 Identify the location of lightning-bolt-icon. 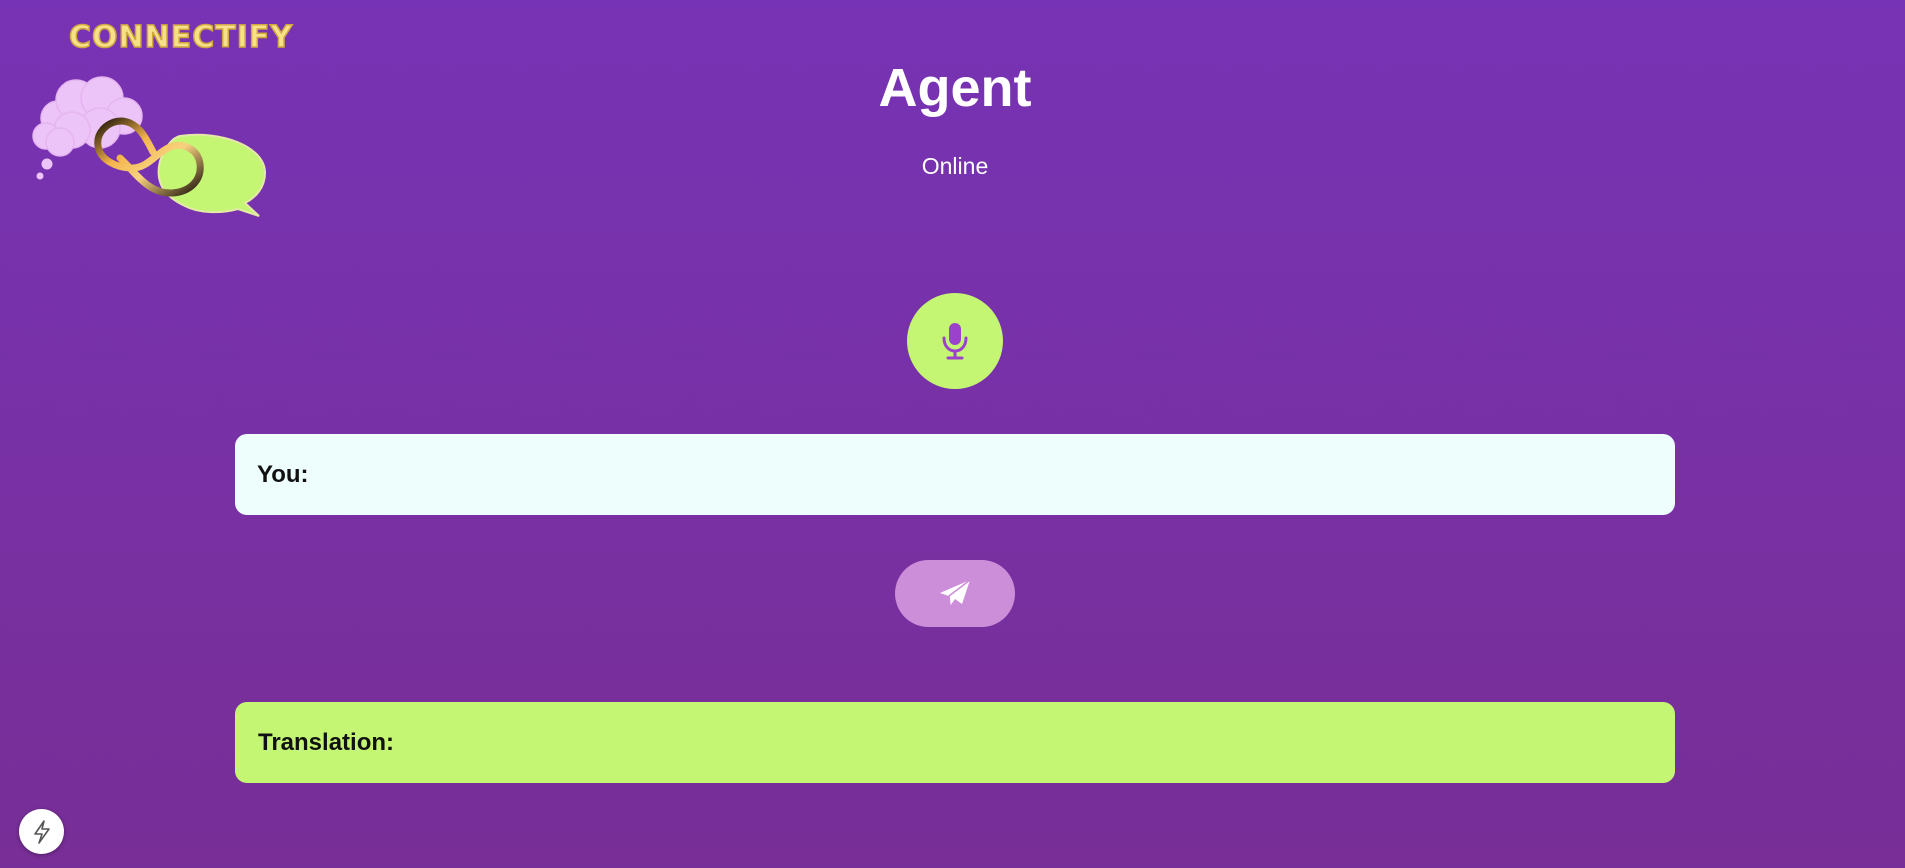
(41, 831).